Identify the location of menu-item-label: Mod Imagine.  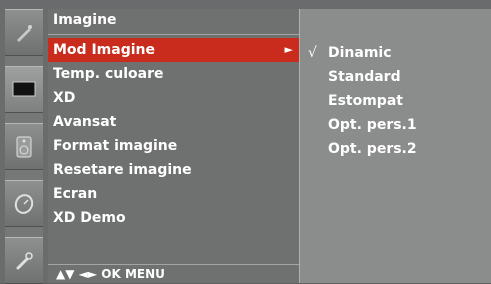
(104, 50).